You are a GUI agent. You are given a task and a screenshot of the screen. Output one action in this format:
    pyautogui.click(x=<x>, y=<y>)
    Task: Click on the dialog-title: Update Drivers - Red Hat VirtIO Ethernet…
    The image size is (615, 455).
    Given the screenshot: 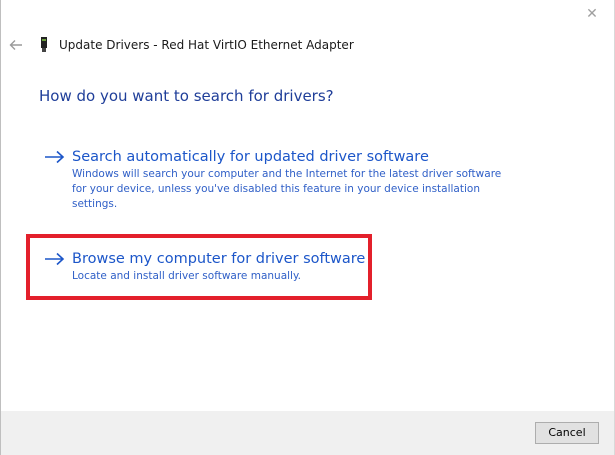 What is the action you would take?
    pyautogui.click(x=206, y=45)
    